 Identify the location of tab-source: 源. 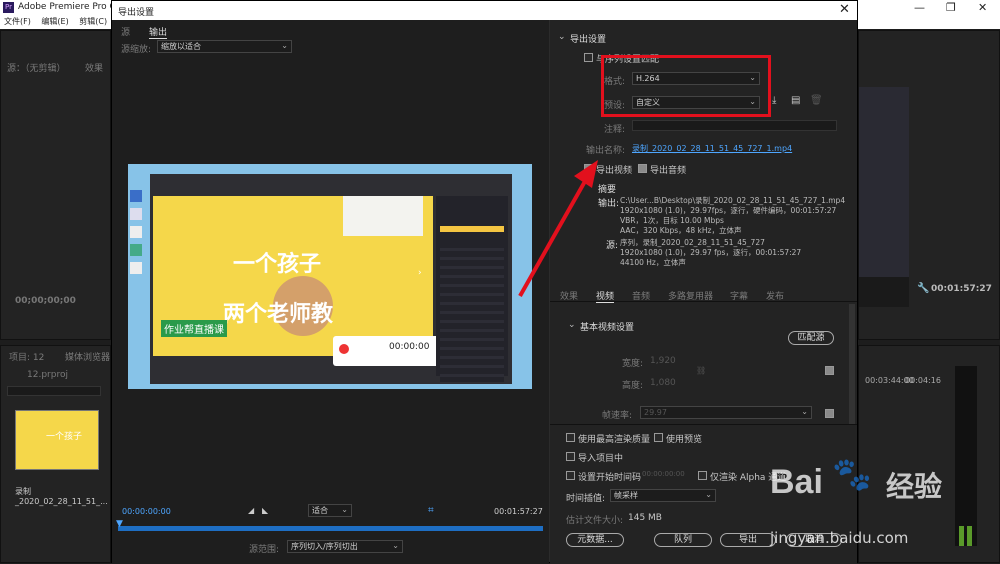
(125, 31).